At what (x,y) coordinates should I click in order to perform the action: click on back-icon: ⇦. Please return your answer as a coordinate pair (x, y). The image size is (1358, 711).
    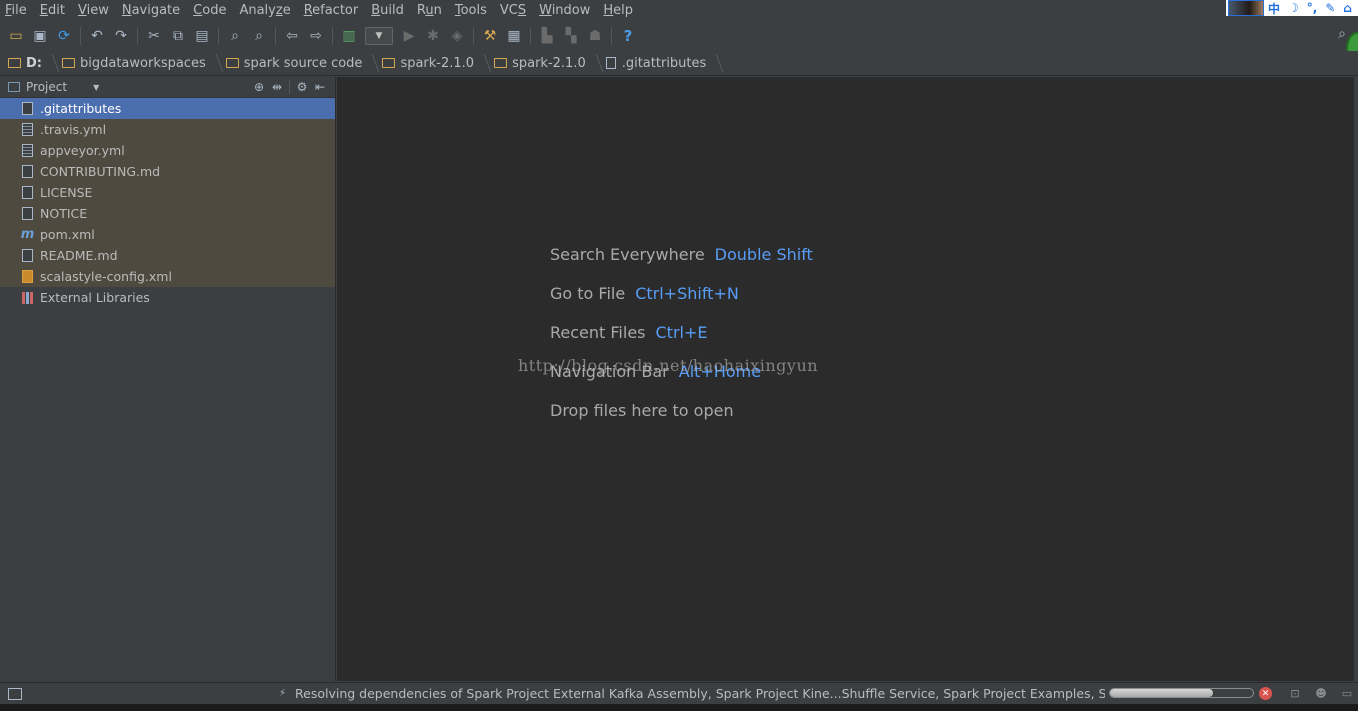
    Looking at the image, I should click on (292, 36).